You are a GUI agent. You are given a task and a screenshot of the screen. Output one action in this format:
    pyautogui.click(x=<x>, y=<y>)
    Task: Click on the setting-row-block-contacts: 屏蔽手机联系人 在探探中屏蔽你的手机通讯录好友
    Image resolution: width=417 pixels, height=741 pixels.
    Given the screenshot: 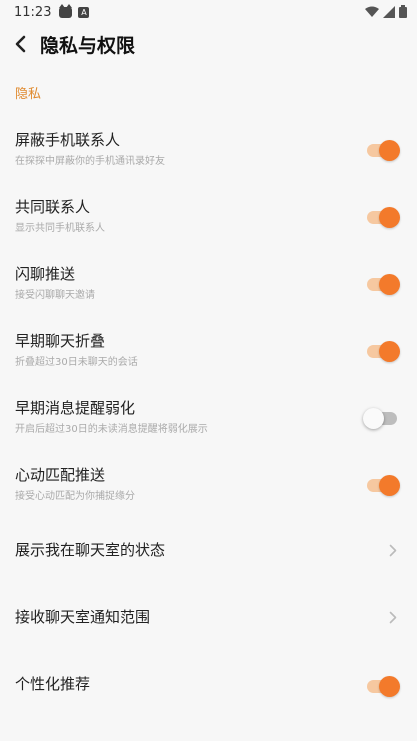 What is the action you would take?
    pyautogui.click(x=208, y=138)
    